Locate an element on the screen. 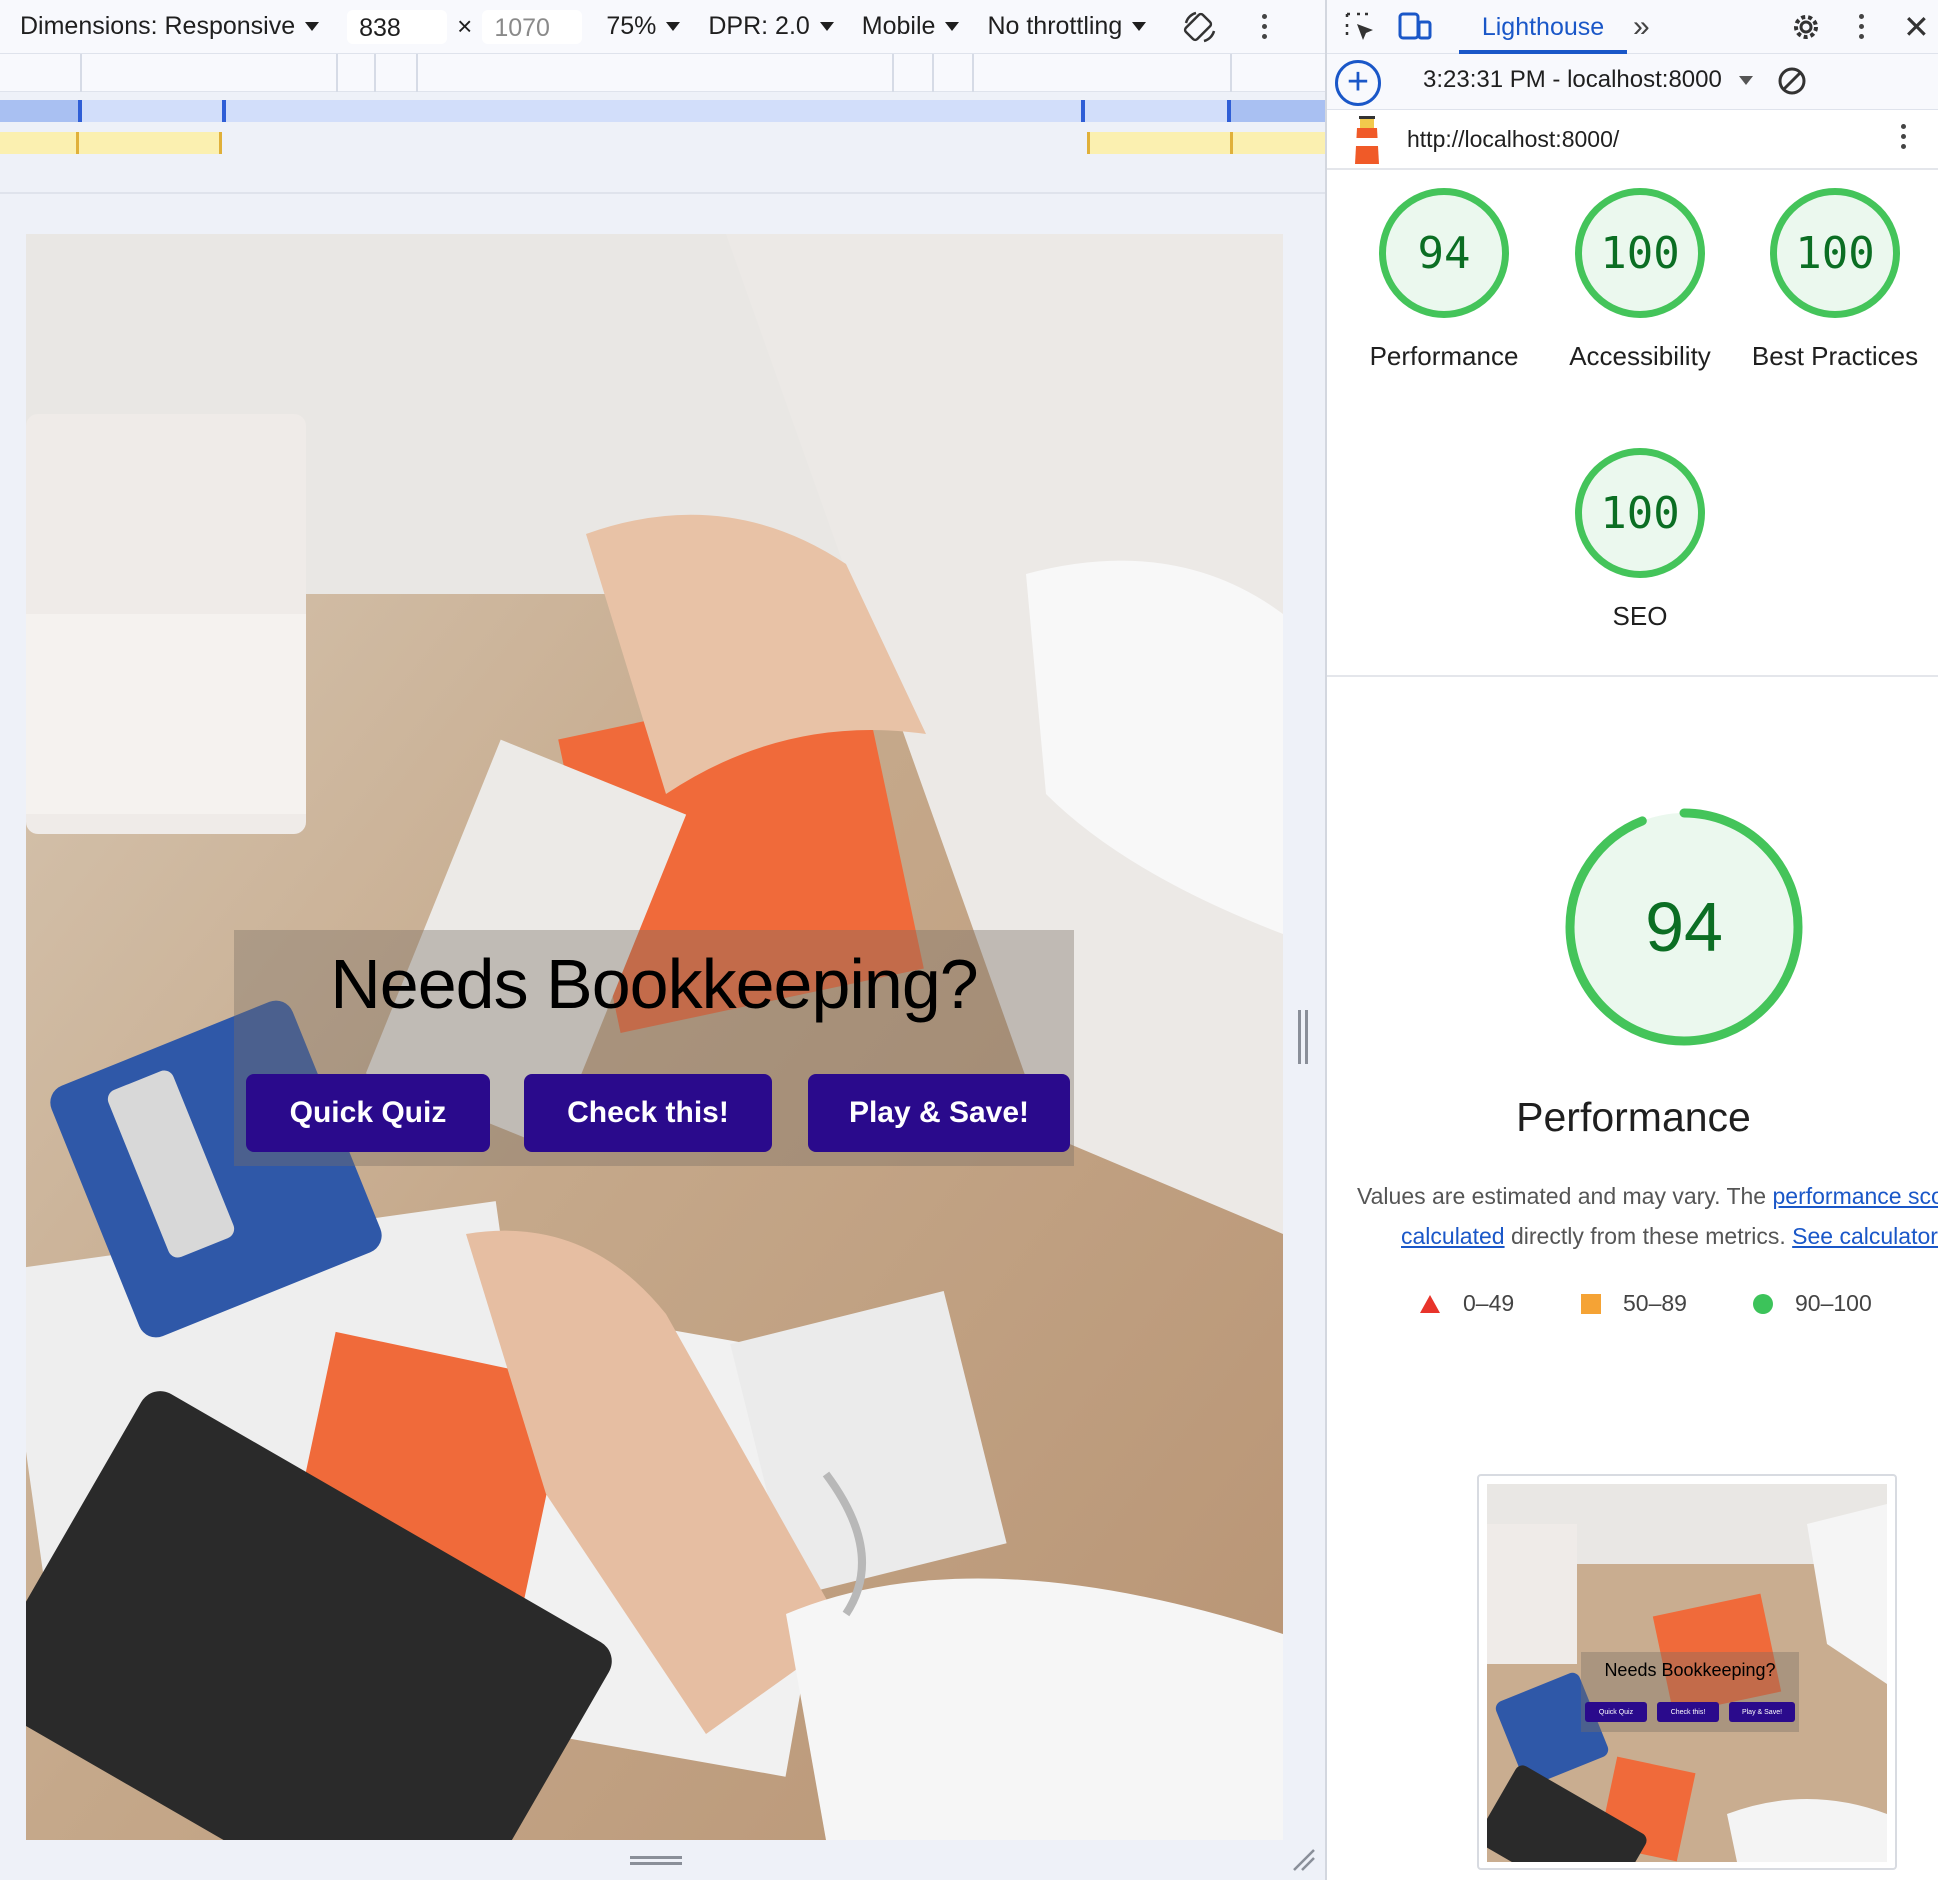 Image resolution: width=1938 pixels, height=1880 pixels. height-input: 1070 is located at coordinates (532, 26).